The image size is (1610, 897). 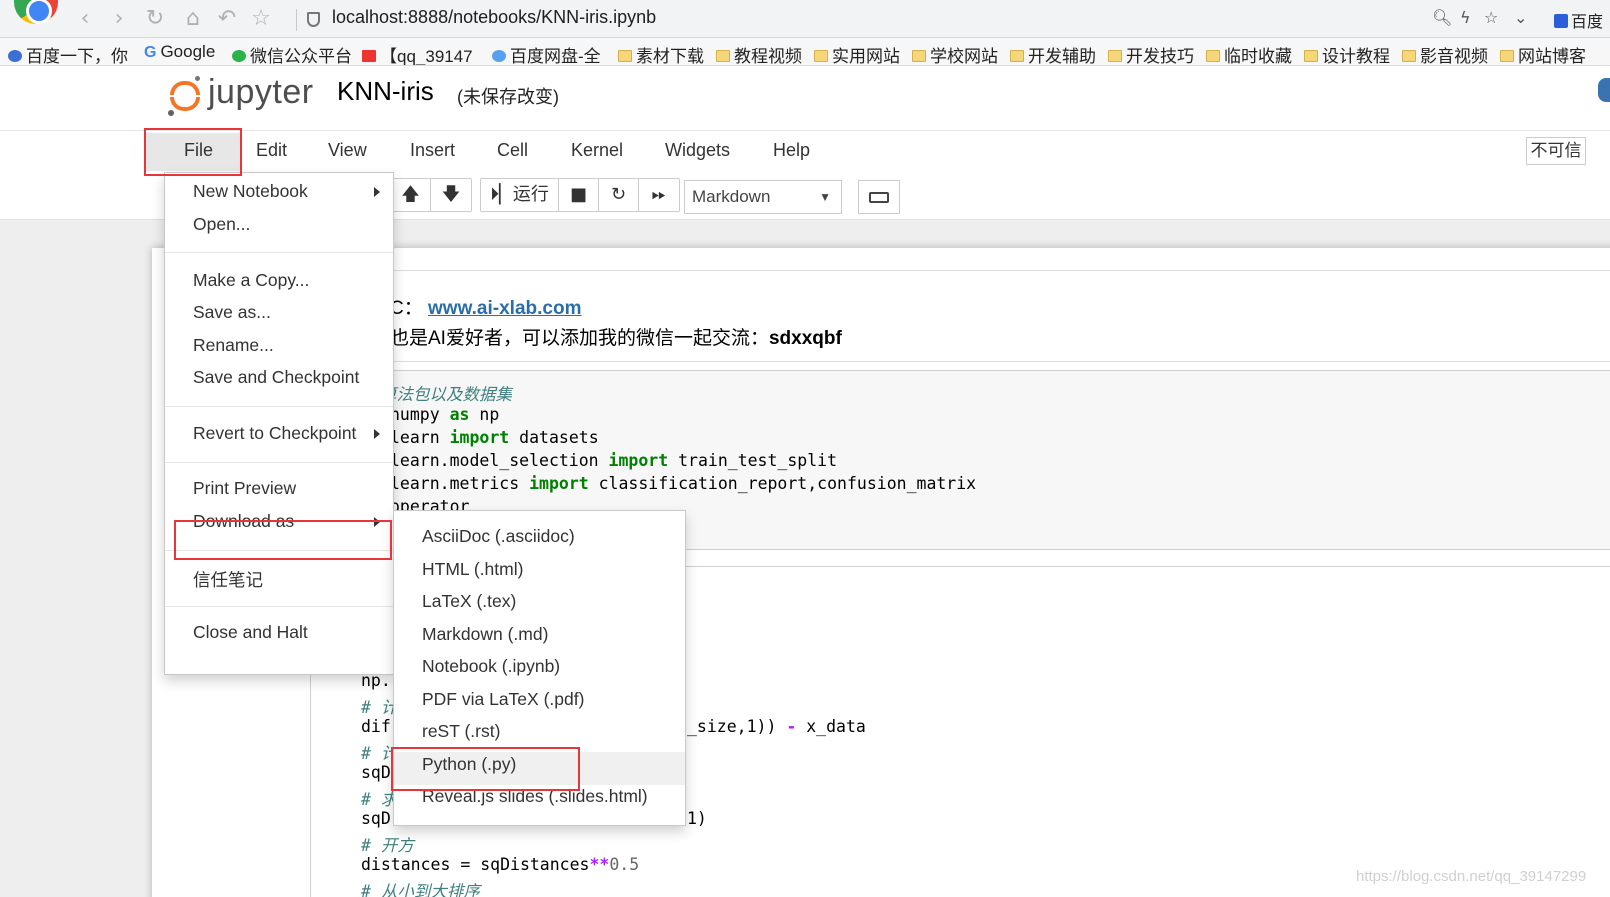 What do you see at coordinates (485, 634) in the screenshot?
I see `menu-item-markdown: Markdown (.md)` at bounding box center [485, 634].